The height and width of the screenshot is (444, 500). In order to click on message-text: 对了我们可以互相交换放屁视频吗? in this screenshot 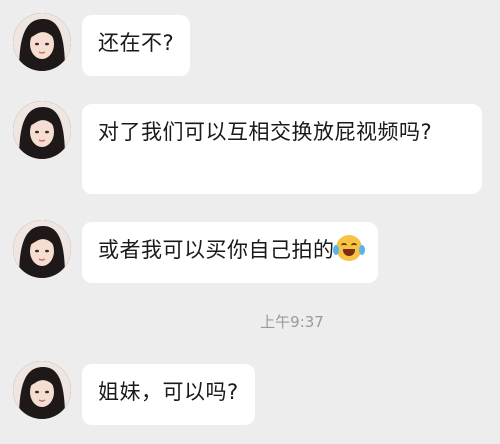, I will do `click(265, 132)`.